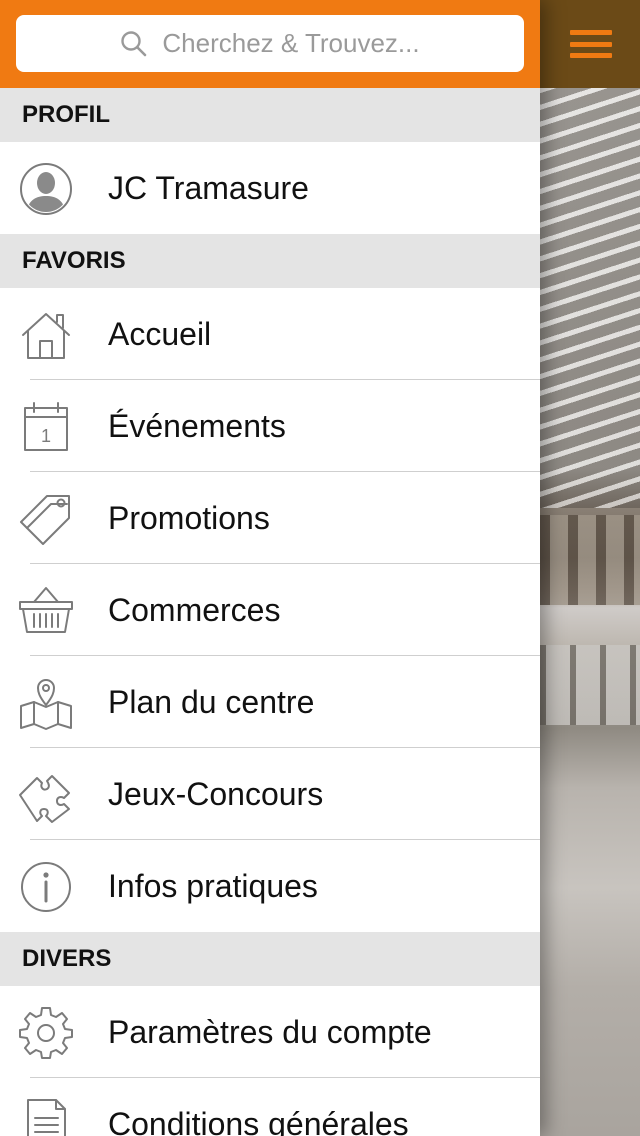  I want to click on calendar-icon: 1, so click(46, 427).